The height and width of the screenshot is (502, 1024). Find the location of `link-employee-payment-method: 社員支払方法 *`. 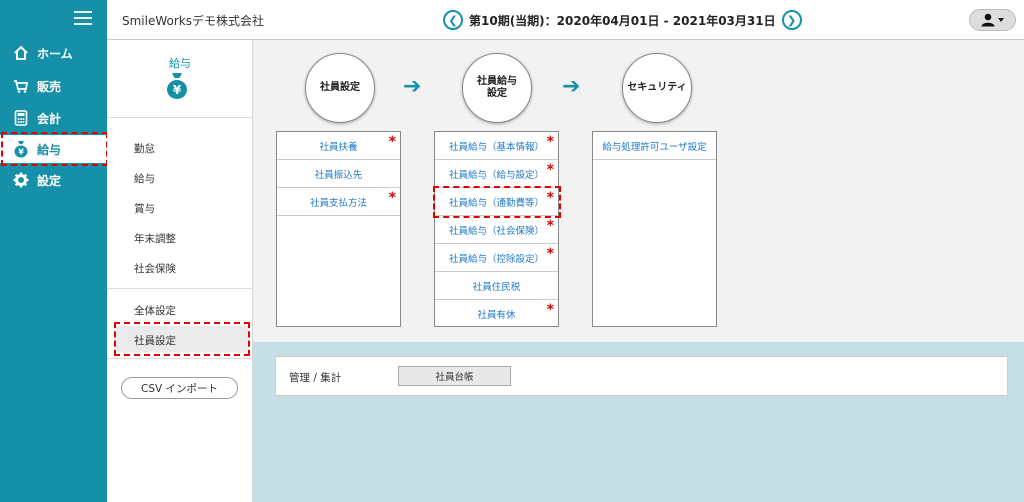

link-employee-payment-method: 社員支払方法 * is located at coordinates (338, 202).